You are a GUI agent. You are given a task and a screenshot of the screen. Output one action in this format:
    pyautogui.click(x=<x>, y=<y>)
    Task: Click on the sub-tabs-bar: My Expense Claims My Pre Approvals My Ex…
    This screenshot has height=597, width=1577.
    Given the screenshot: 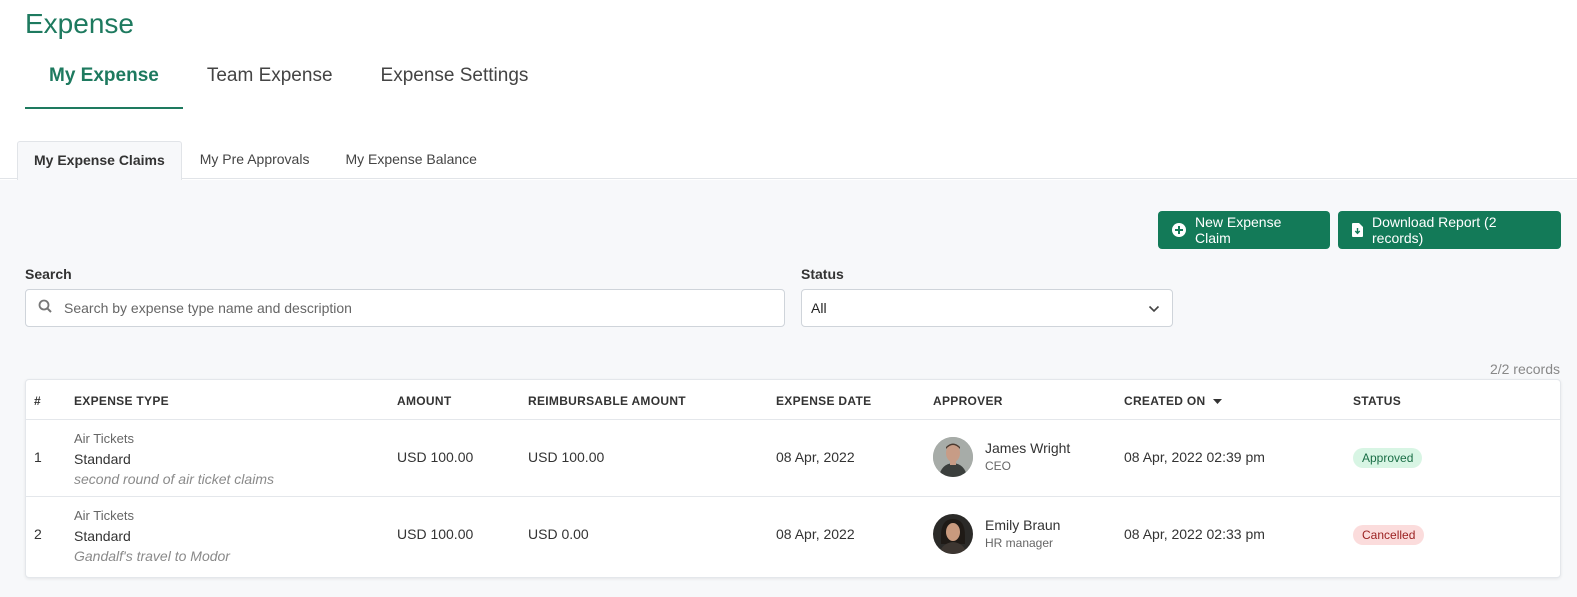 What is the action you would take?
    pyautogui.click(x=788, y=160)
    